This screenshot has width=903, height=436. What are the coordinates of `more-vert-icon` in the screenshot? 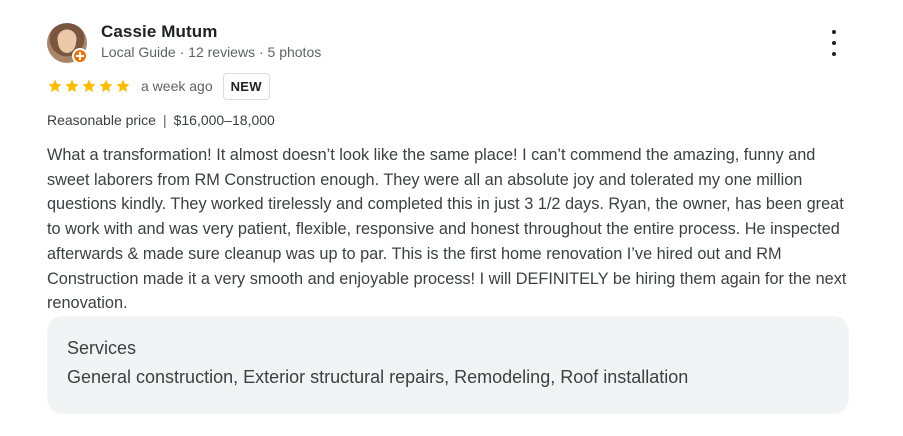 It's located at (834, 43).